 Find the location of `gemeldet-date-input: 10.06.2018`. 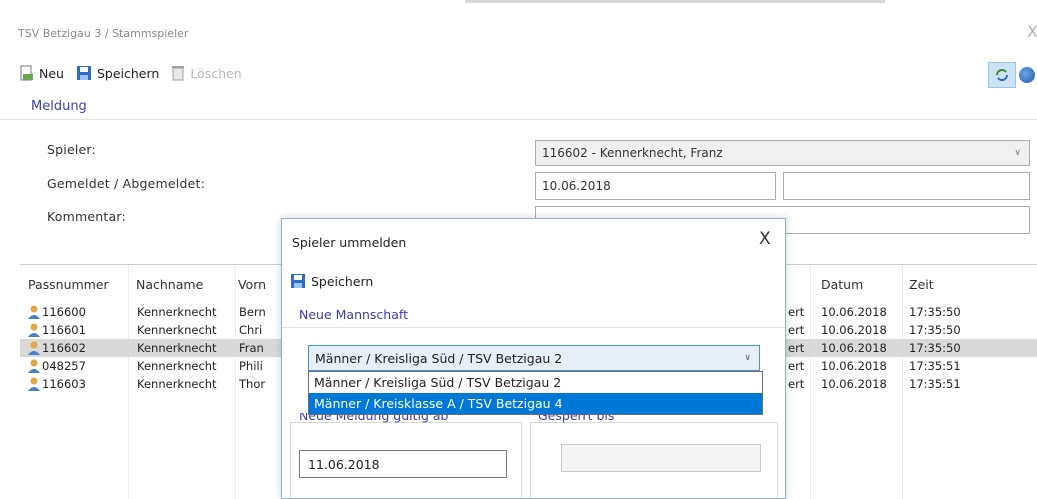

gemeldet-date-input: 10.06.2018 is located at coordinates (655, 186).